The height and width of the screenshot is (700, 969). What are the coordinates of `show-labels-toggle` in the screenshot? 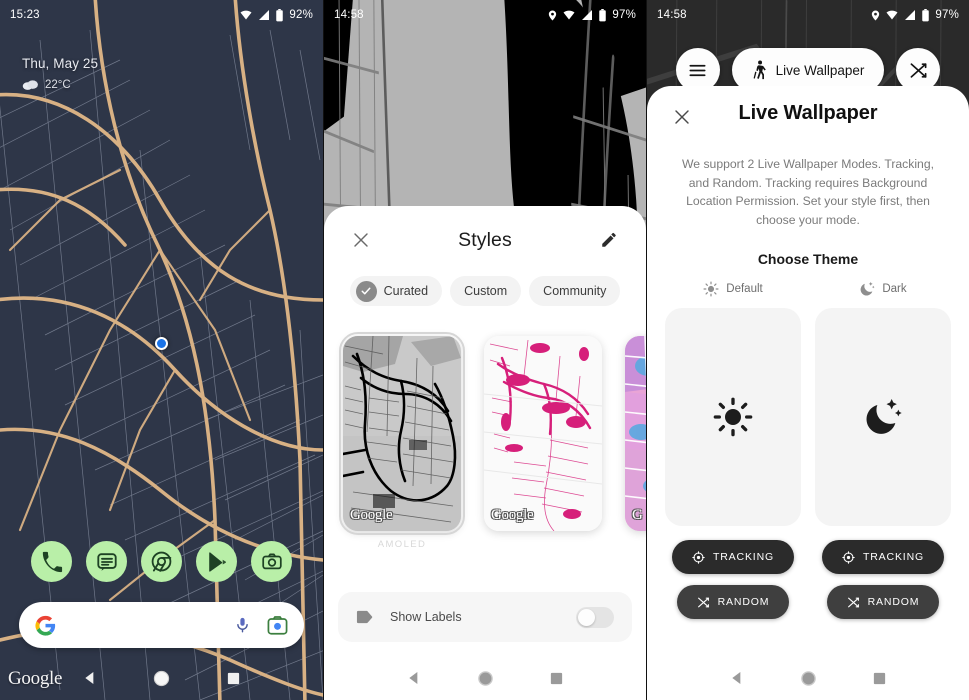 It's located at (595, 617).